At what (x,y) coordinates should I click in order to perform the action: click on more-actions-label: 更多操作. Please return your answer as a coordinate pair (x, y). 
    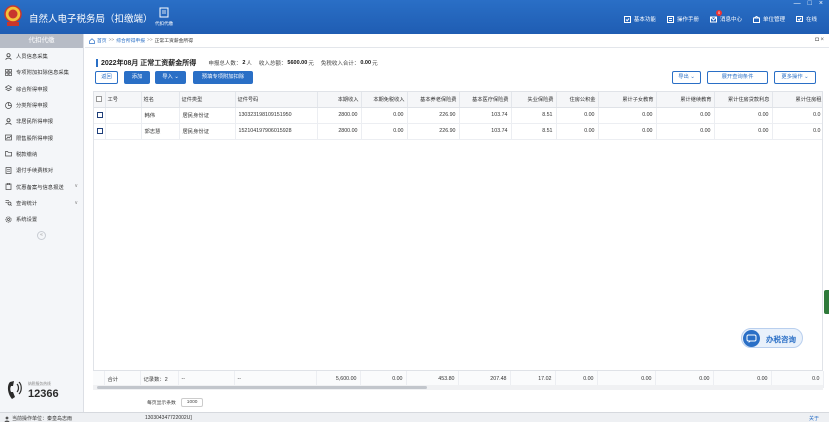
    Looking at the image, I should click on (792, 77).